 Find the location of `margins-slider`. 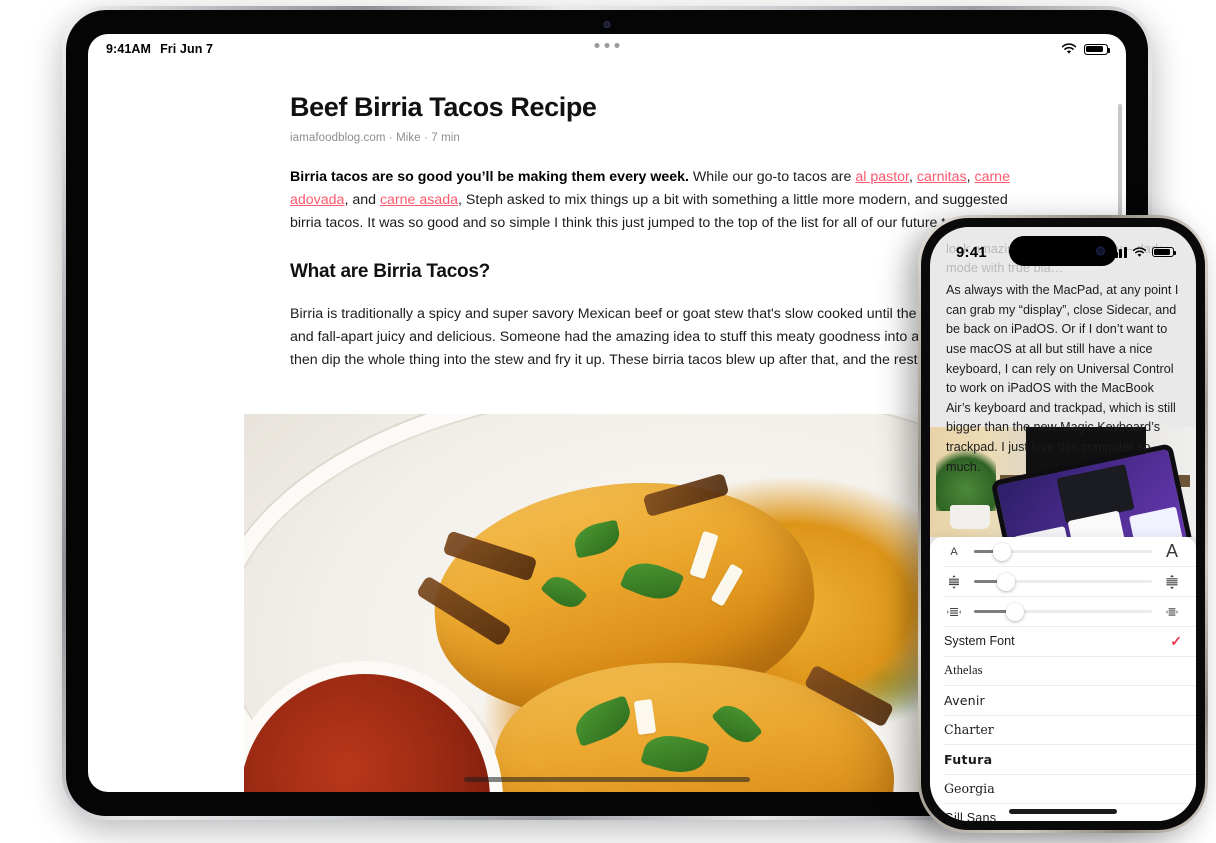

margins-slider is located at coordinates (1063, 611).